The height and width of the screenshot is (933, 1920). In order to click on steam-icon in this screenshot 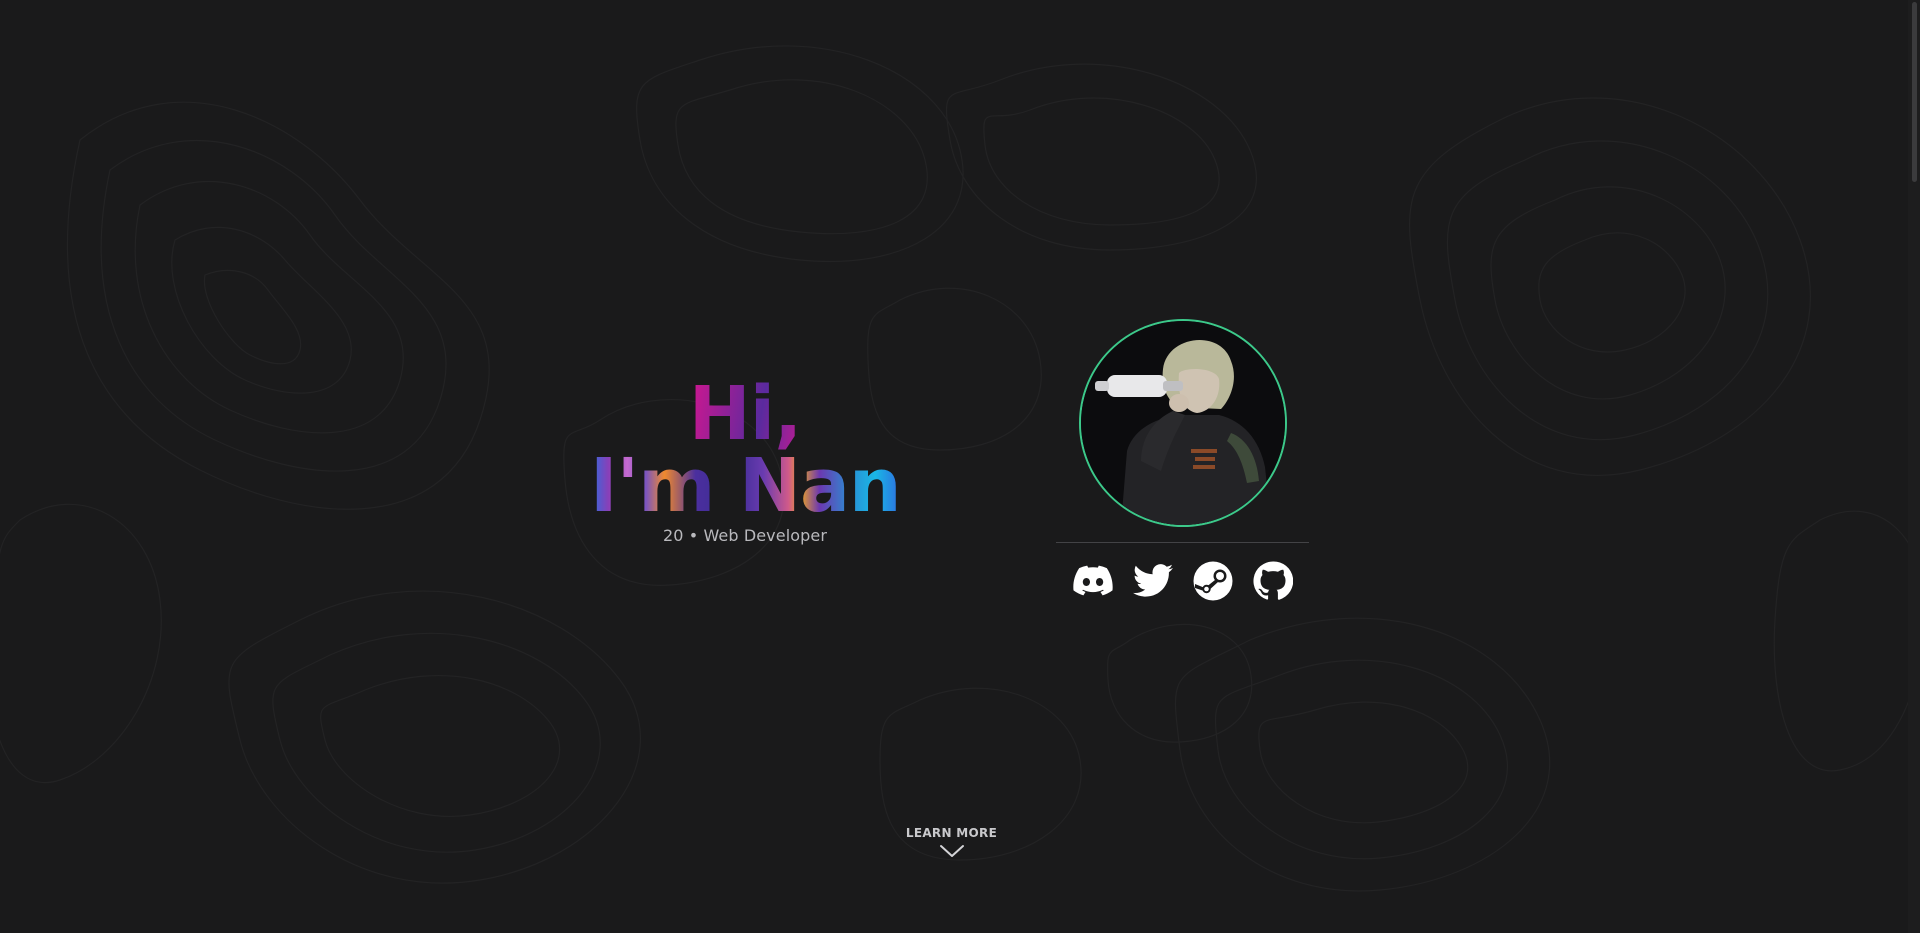, I will do `click(1213, 581)`.